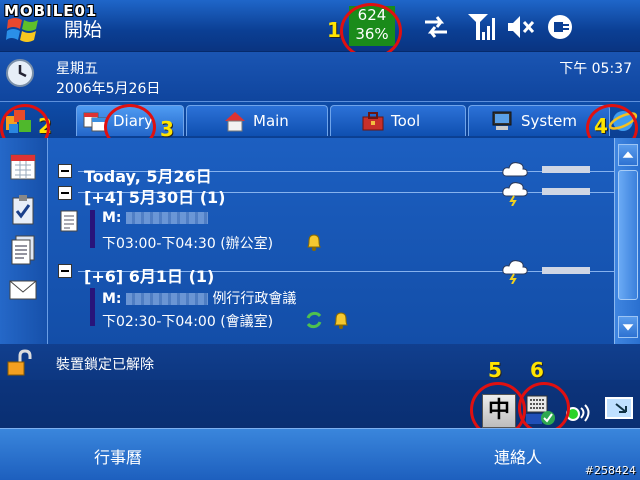  Describe the element at coordinates (601, 126) in the screenshot. I see `annotation-4: 4` at that location.